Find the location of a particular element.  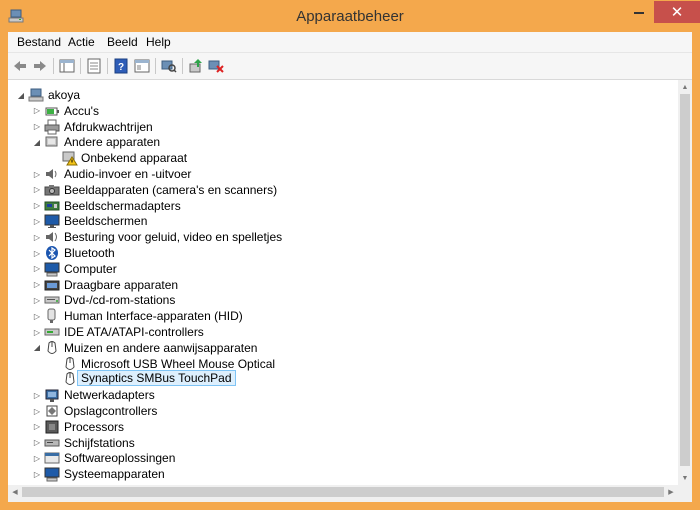

tree-item-label: Schijfstations is located at coordinates (99, 442).